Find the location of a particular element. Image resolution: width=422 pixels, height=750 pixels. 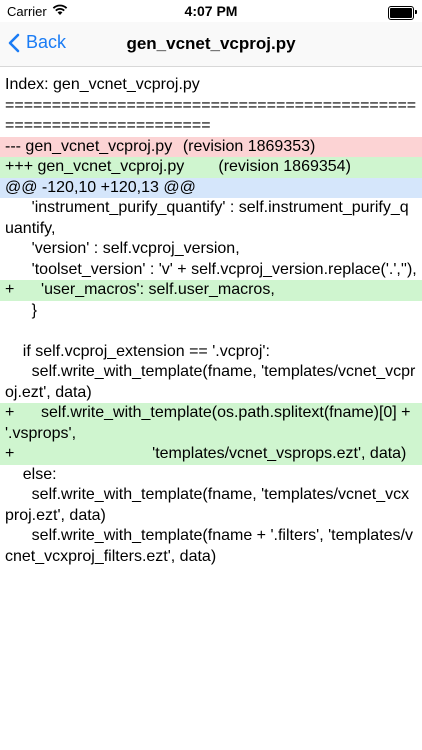

diff-line: if self.vcproj_extension == '.vcproj': is located at coordinates (137, 351).